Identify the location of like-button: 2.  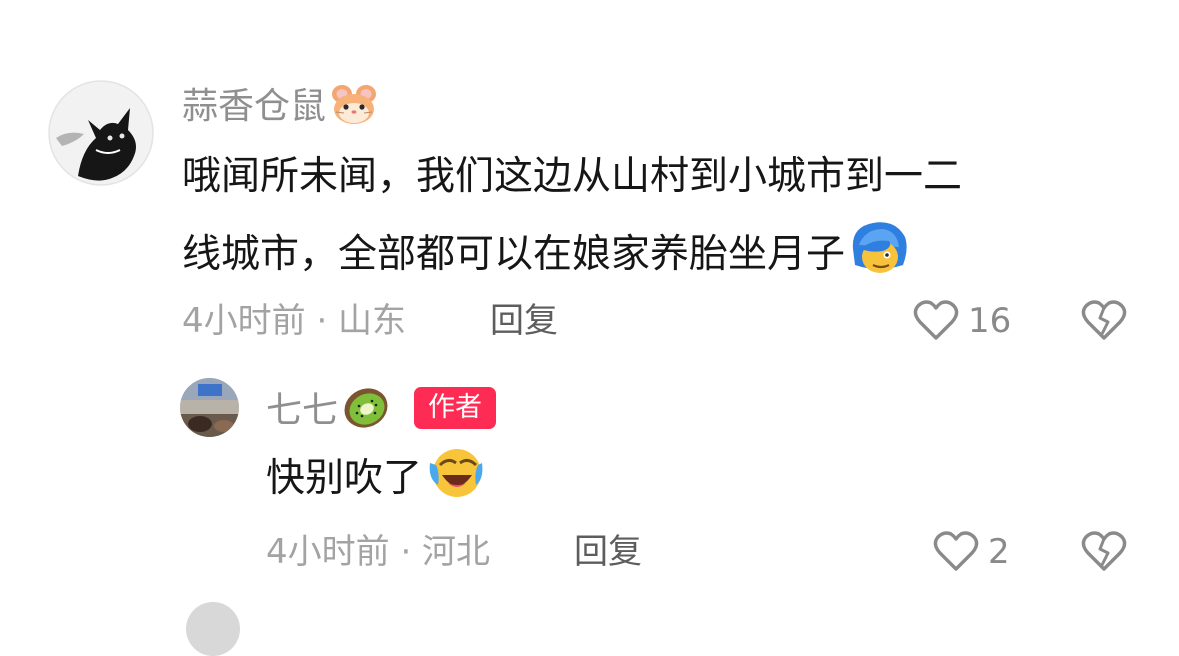
(972, 552).